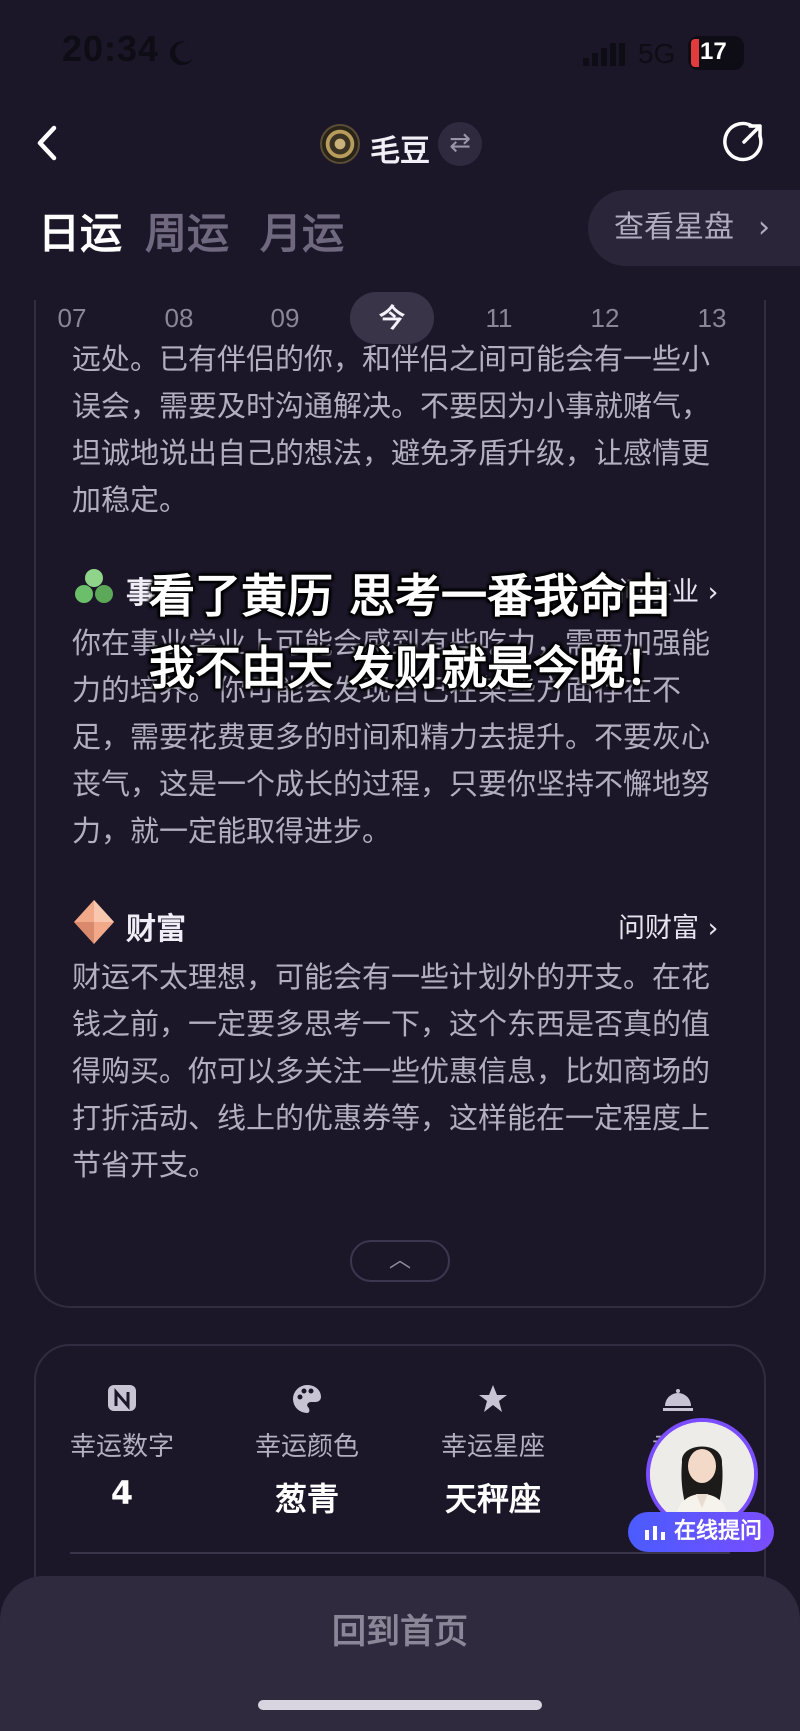 This screenshot has height=1731, width=800. I want to click on wealth-title: 财富, so click(156, 929).